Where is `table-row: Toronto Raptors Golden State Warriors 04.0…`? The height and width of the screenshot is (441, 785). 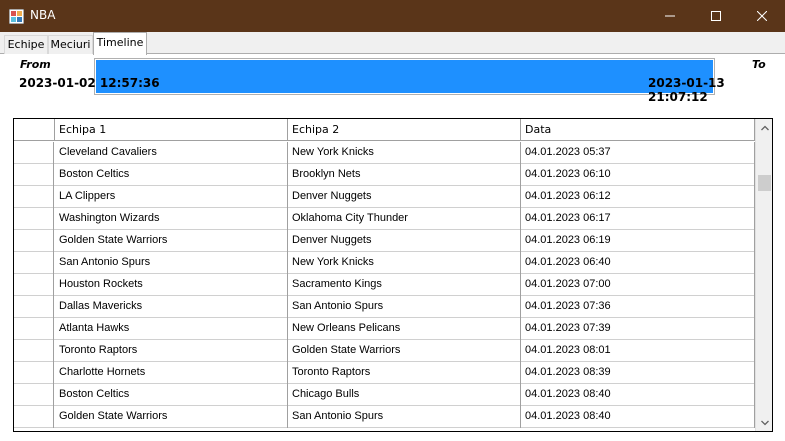
table-row: Toronto Raptors Golden State Warriors 04.0… is located at coordinates (384, 351).